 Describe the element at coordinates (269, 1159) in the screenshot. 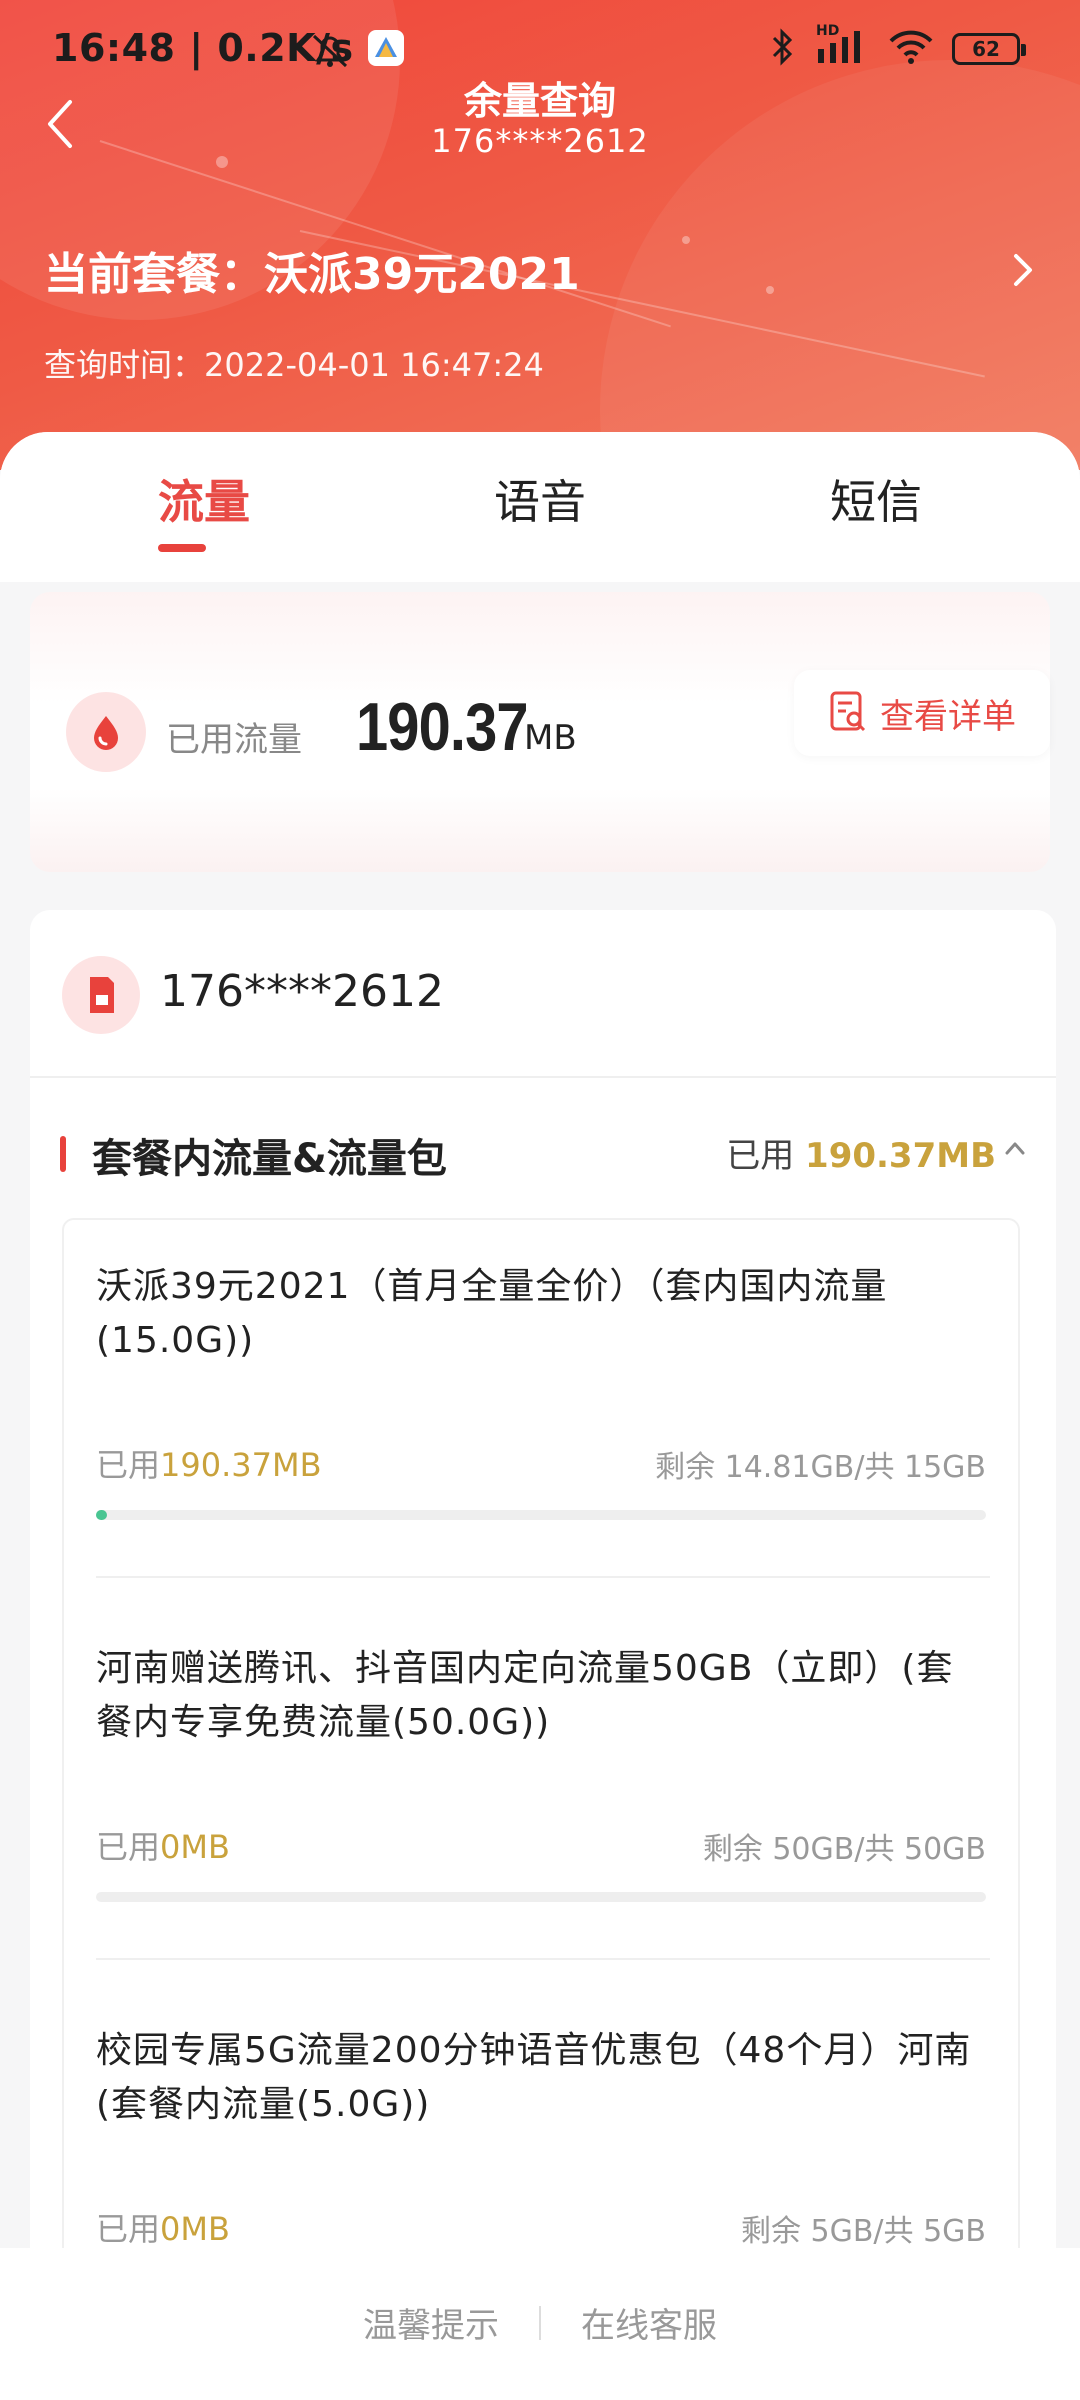

I see `section-title: 套餐内流量&流量包` at that location.